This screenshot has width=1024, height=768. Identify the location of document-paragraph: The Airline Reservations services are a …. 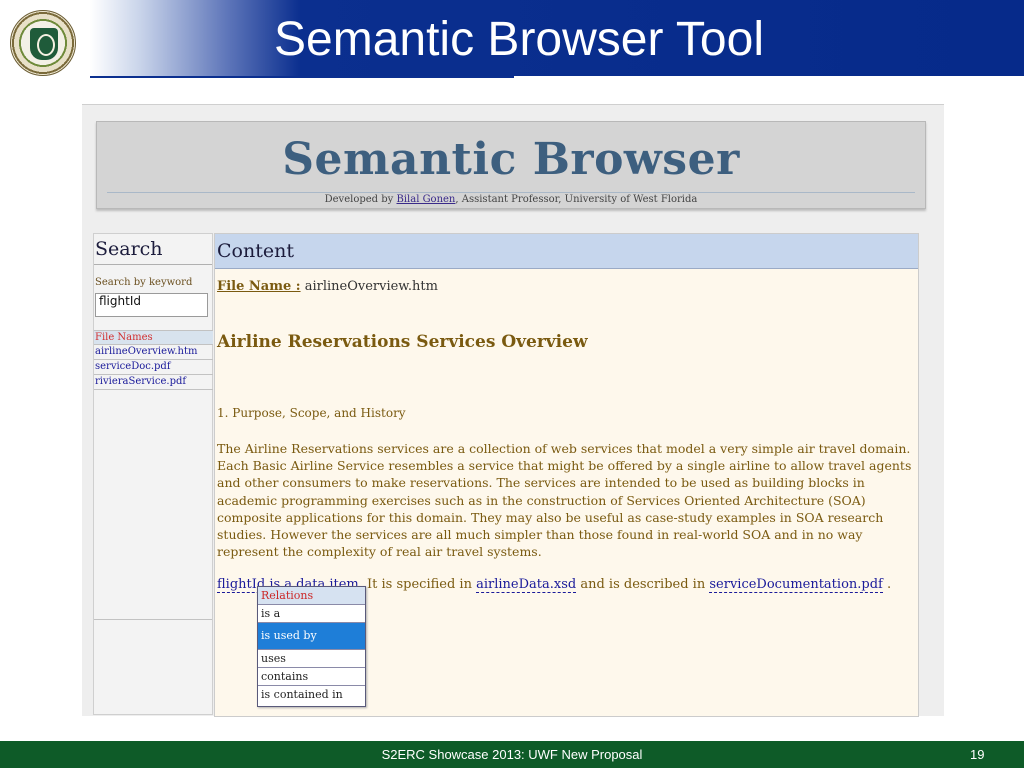
(564, 500).